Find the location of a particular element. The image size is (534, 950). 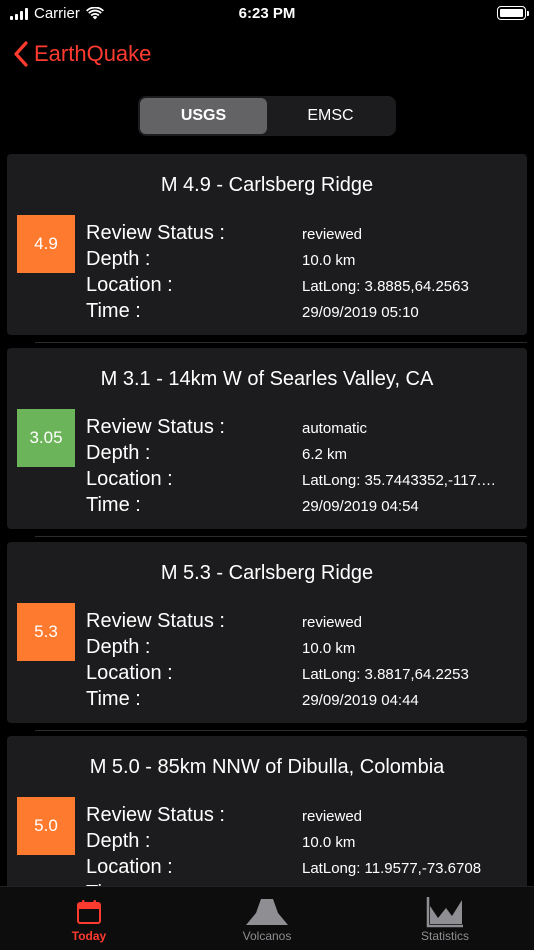

battery-icon is located at coordinates (513, 13).